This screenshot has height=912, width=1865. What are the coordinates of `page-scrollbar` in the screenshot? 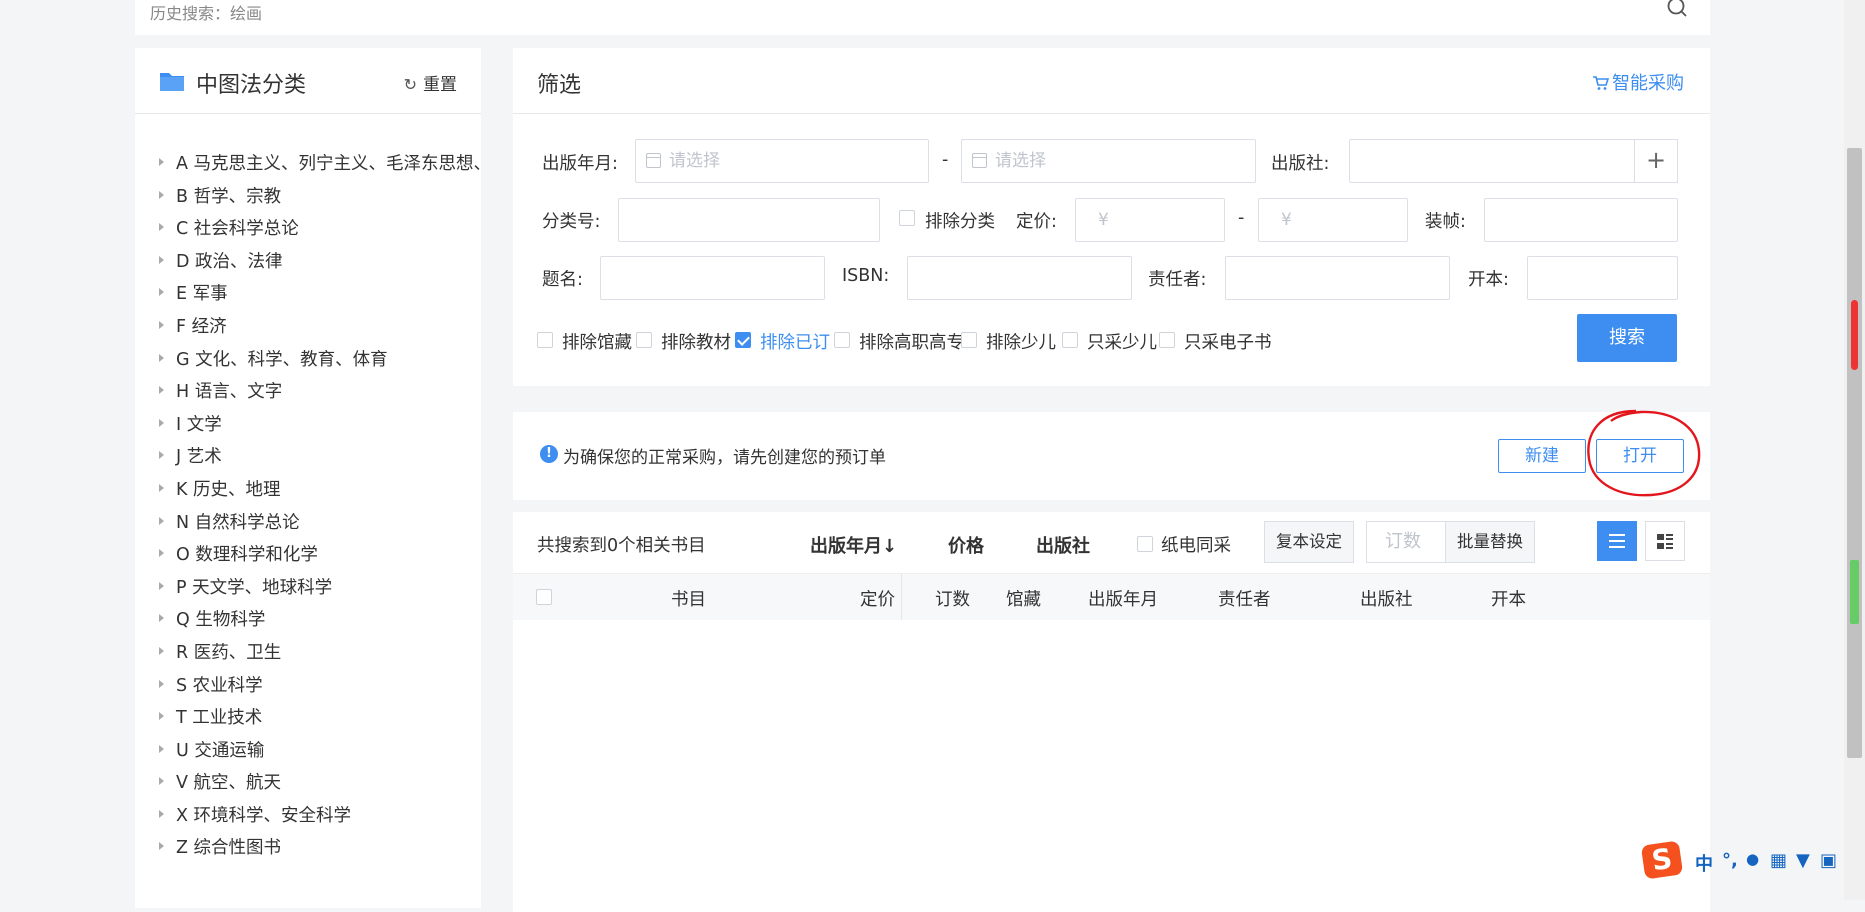 It's located at (1854, 450).